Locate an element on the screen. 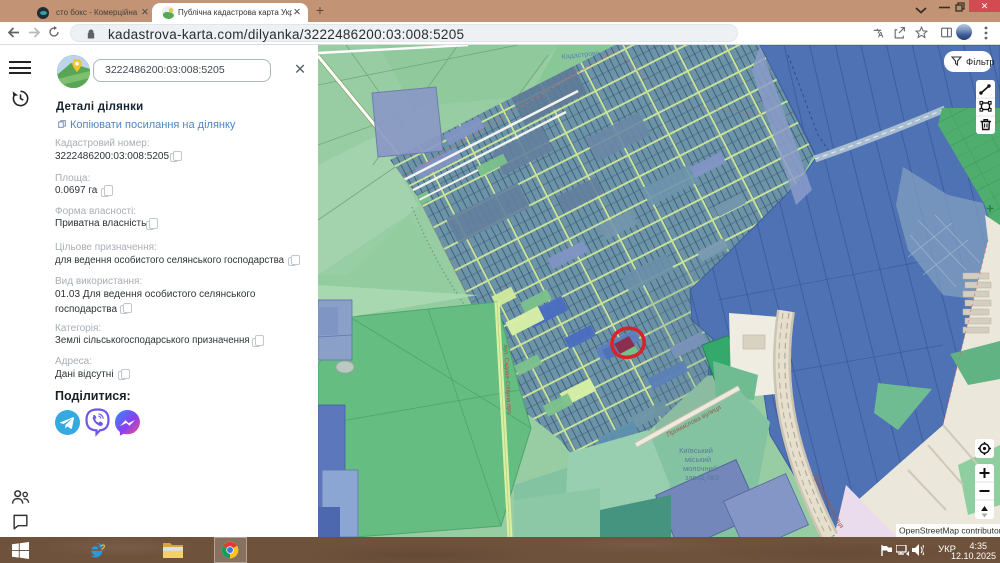 The width and height of the screenshot is (1000, 563). svg-text: молочний is located at coordinates (700, 468).